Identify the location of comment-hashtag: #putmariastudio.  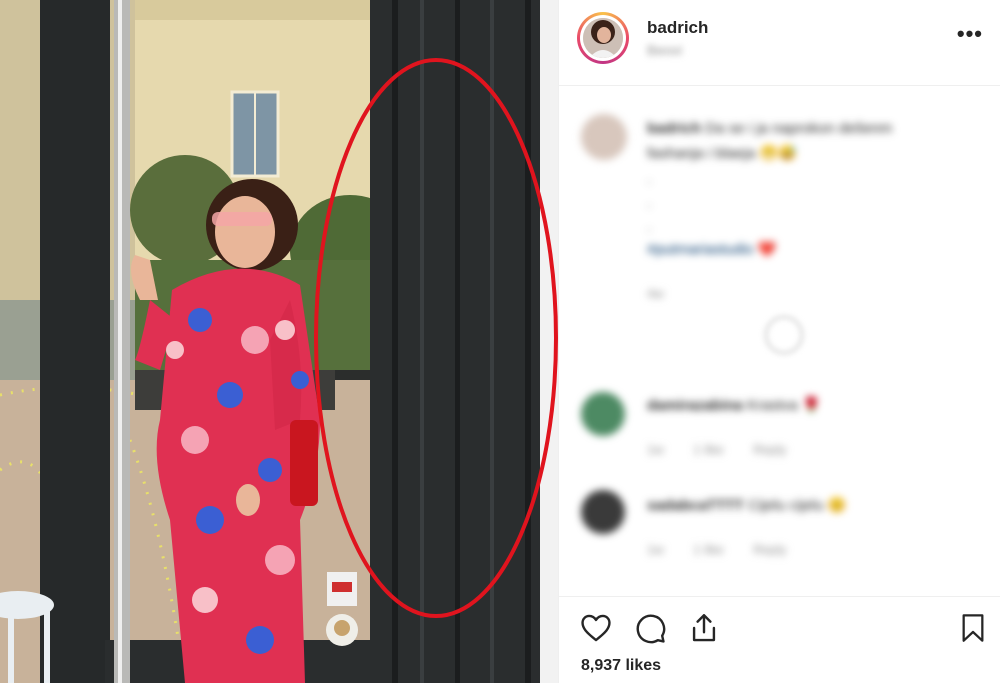
(700, 249).